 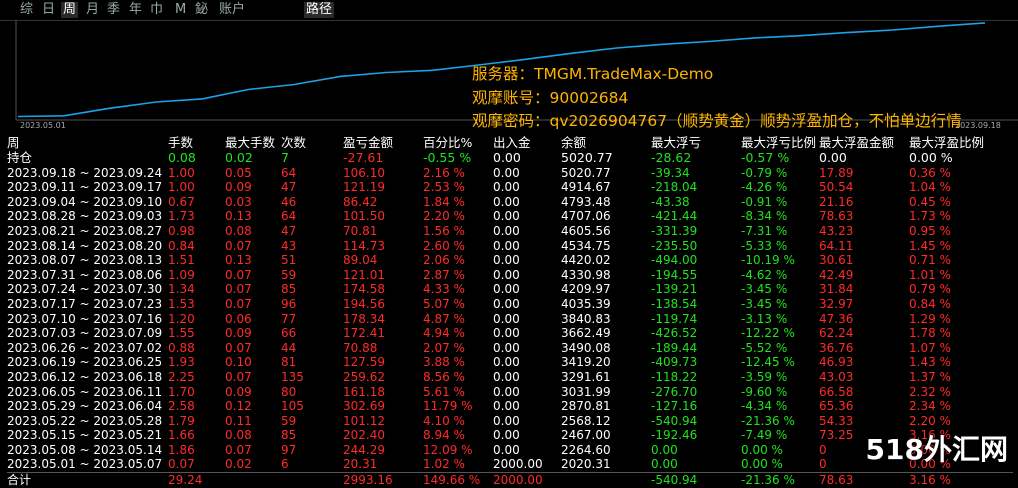 I want to click on tab-0: 综, so click(x=26, y=10).